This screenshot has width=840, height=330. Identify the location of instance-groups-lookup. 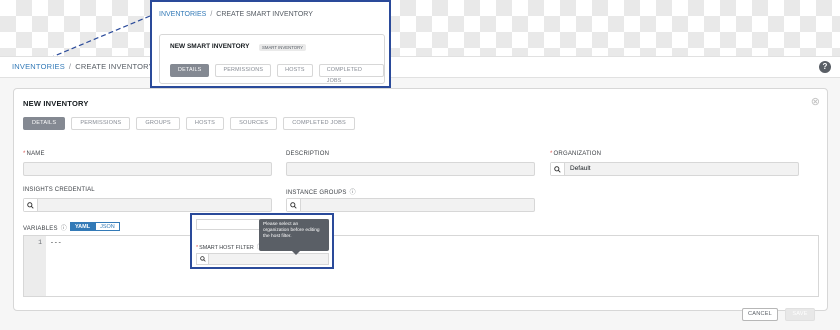
(410, 205).